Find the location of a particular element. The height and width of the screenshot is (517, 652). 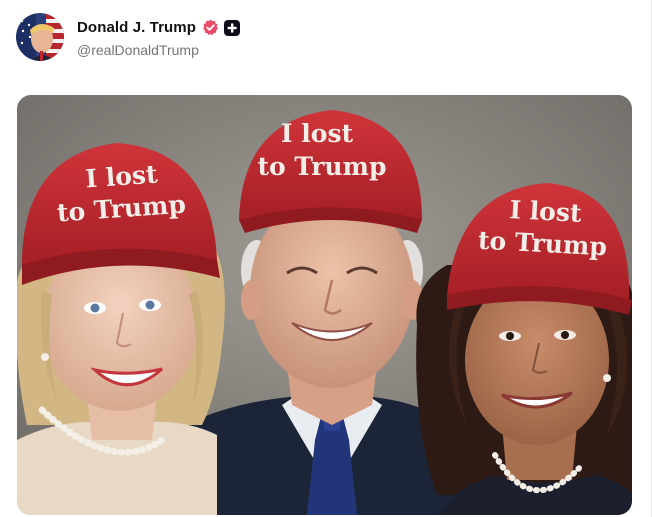

cap-text-center-line2: to Trump is located at coordinates (322, 166).